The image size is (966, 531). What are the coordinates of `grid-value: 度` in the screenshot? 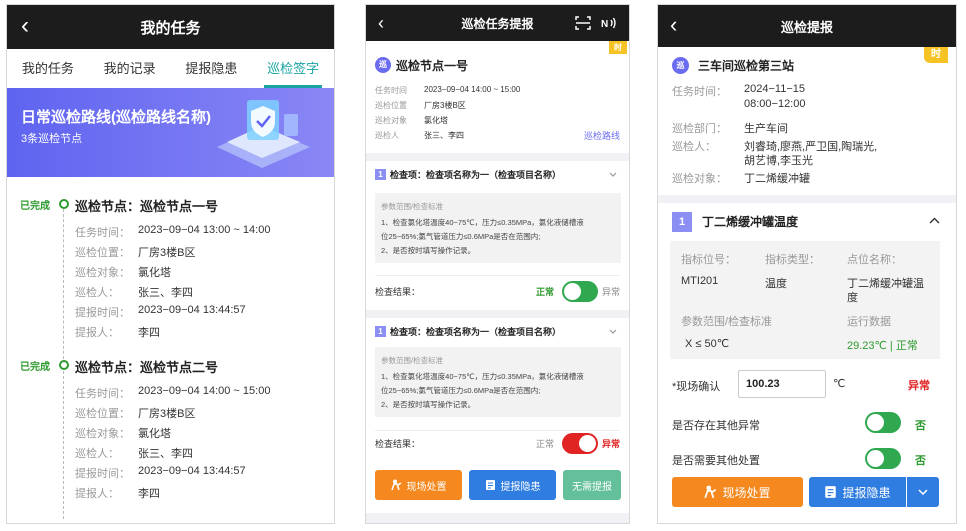 It's located at (852, 298).